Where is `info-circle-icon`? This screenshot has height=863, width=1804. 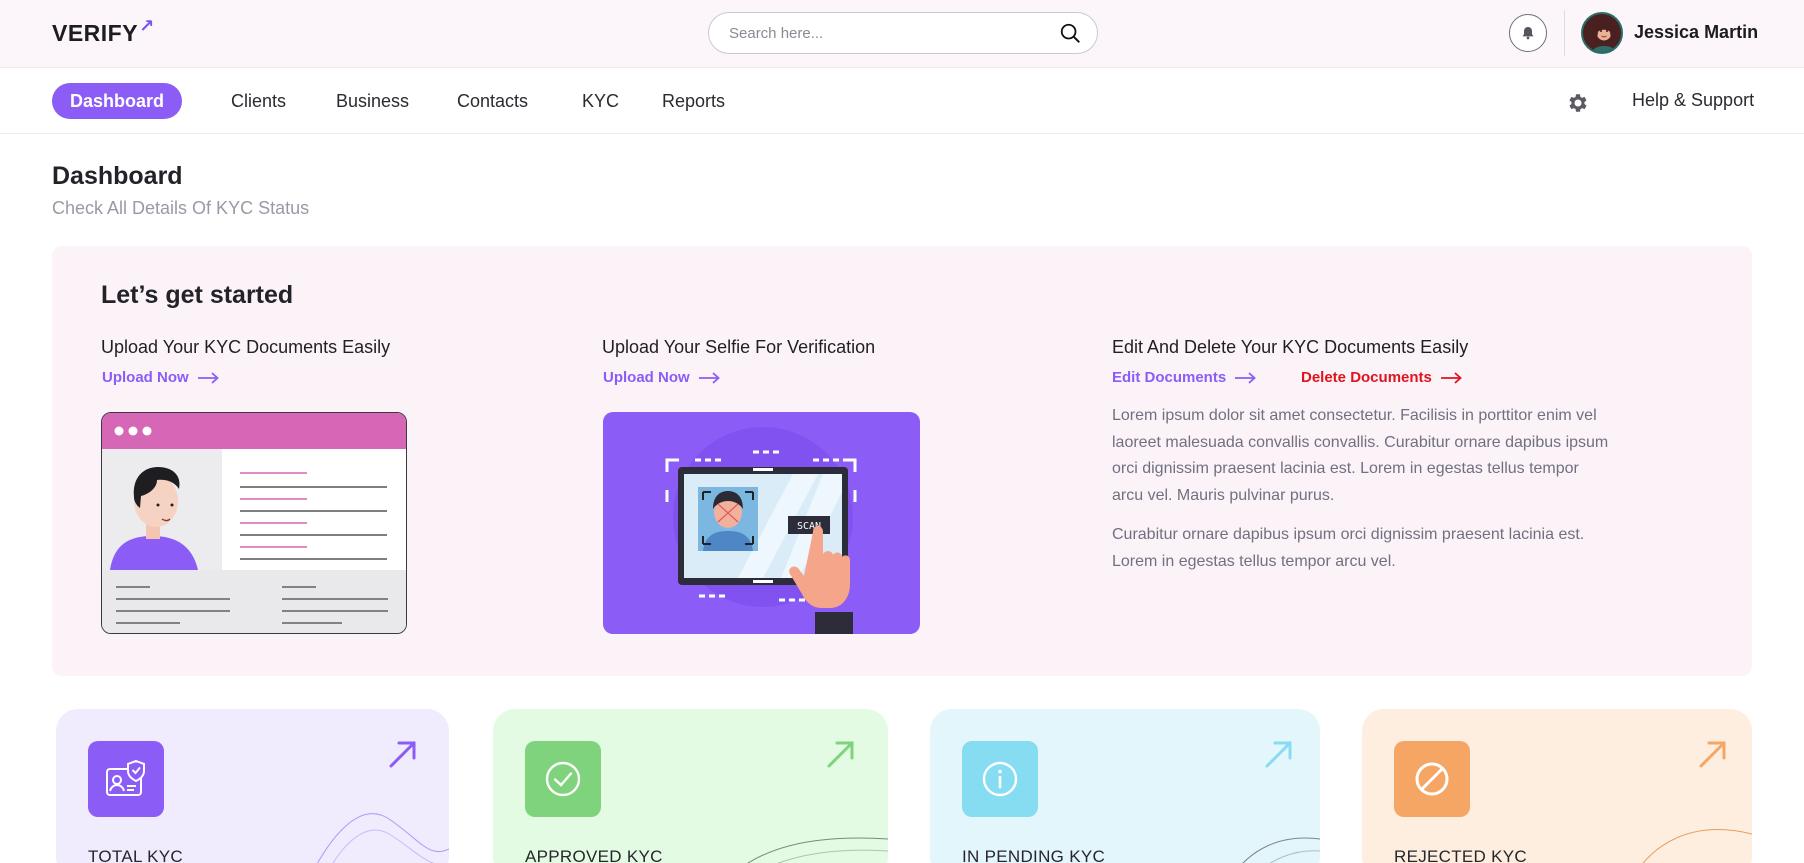 info-circle-icon is located at coordinates (1000, 779).